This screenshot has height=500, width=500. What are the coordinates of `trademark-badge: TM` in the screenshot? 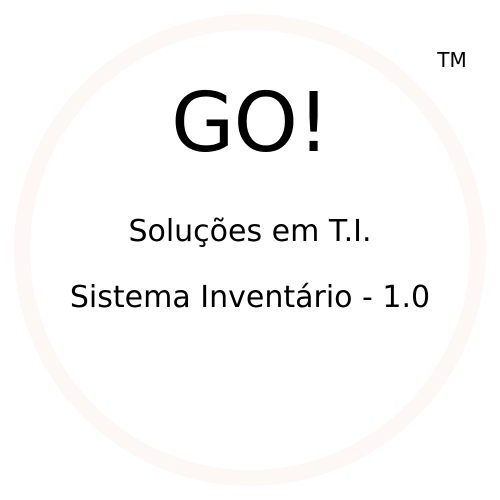 It's located at (452, 60).